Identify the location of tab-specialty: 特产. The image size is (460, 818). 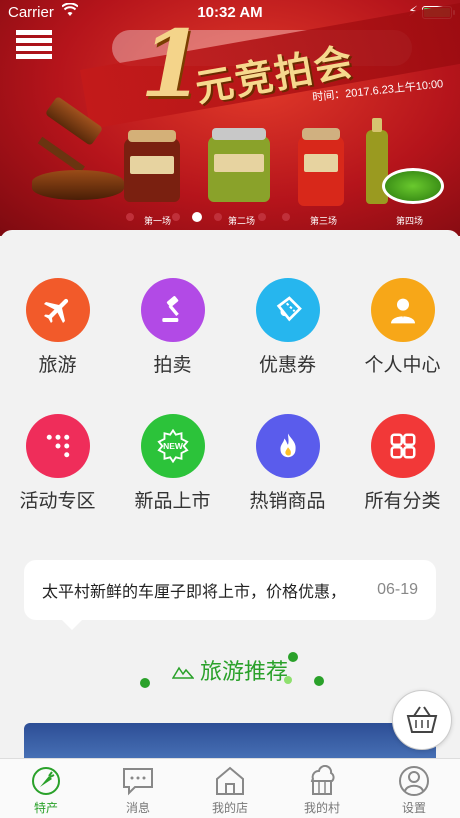
(46, 788).